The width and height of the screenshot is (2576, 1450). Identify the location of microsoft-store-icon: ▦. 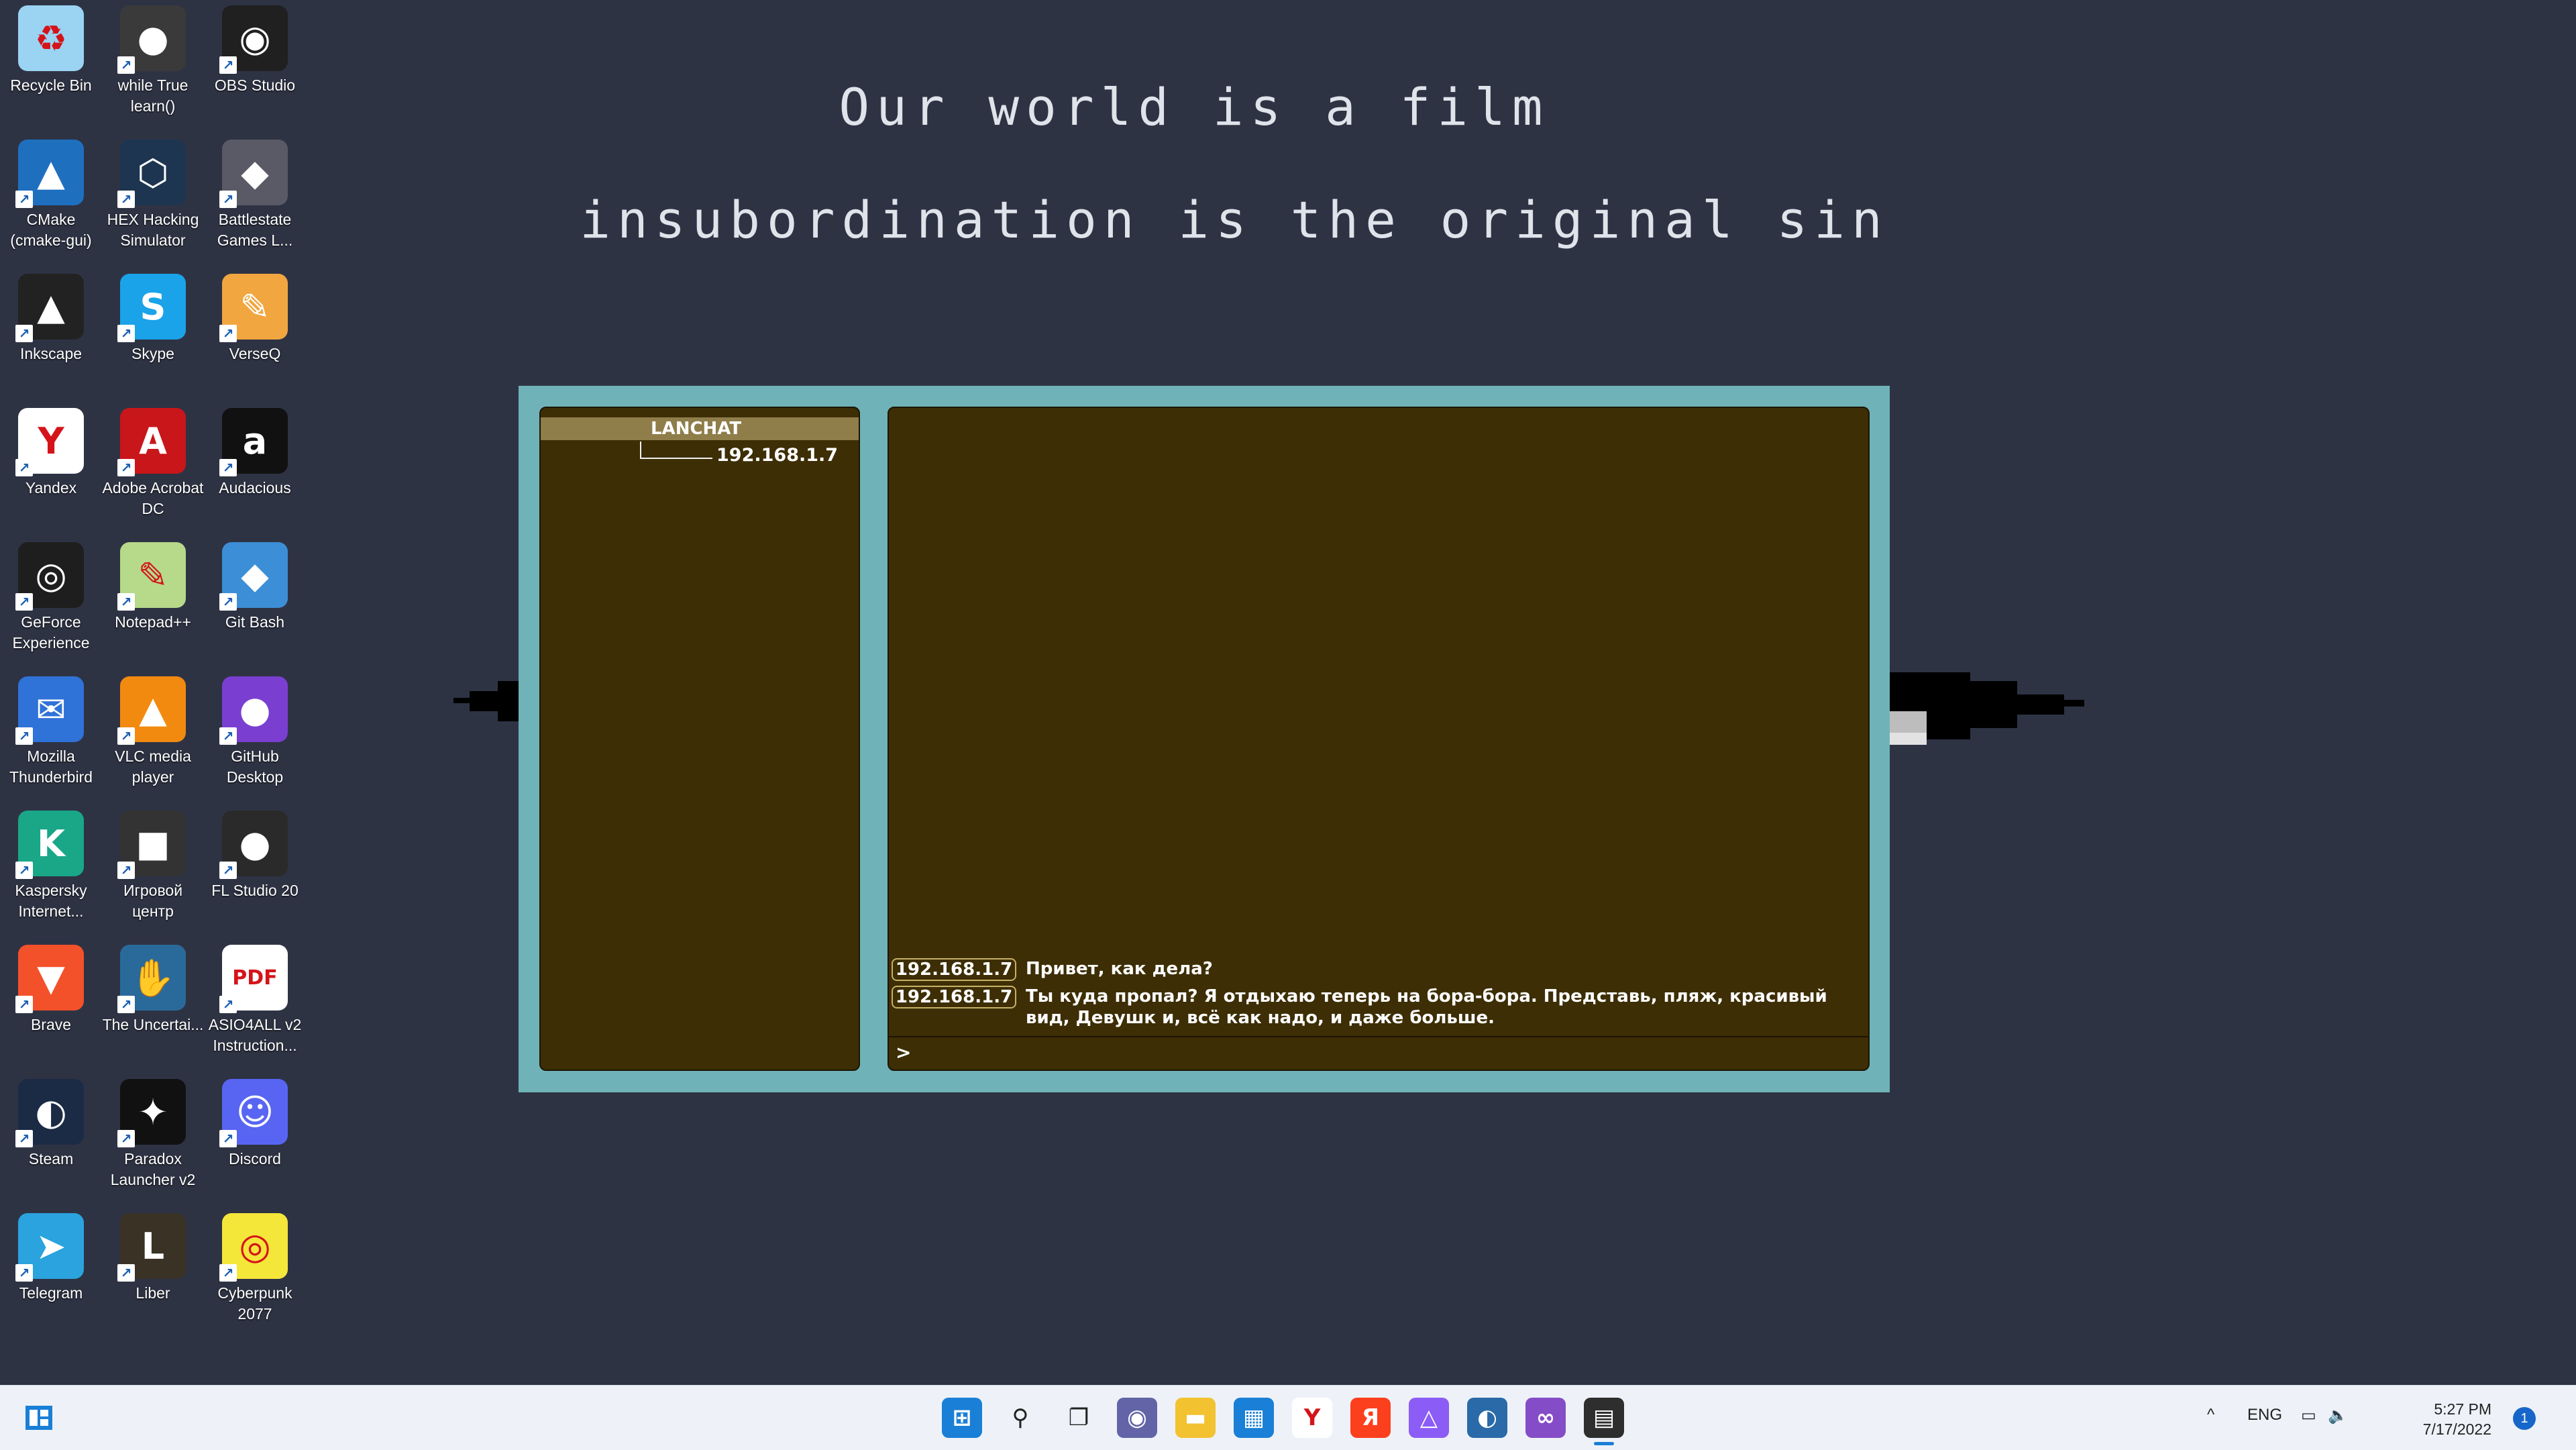
(1254, 1418).